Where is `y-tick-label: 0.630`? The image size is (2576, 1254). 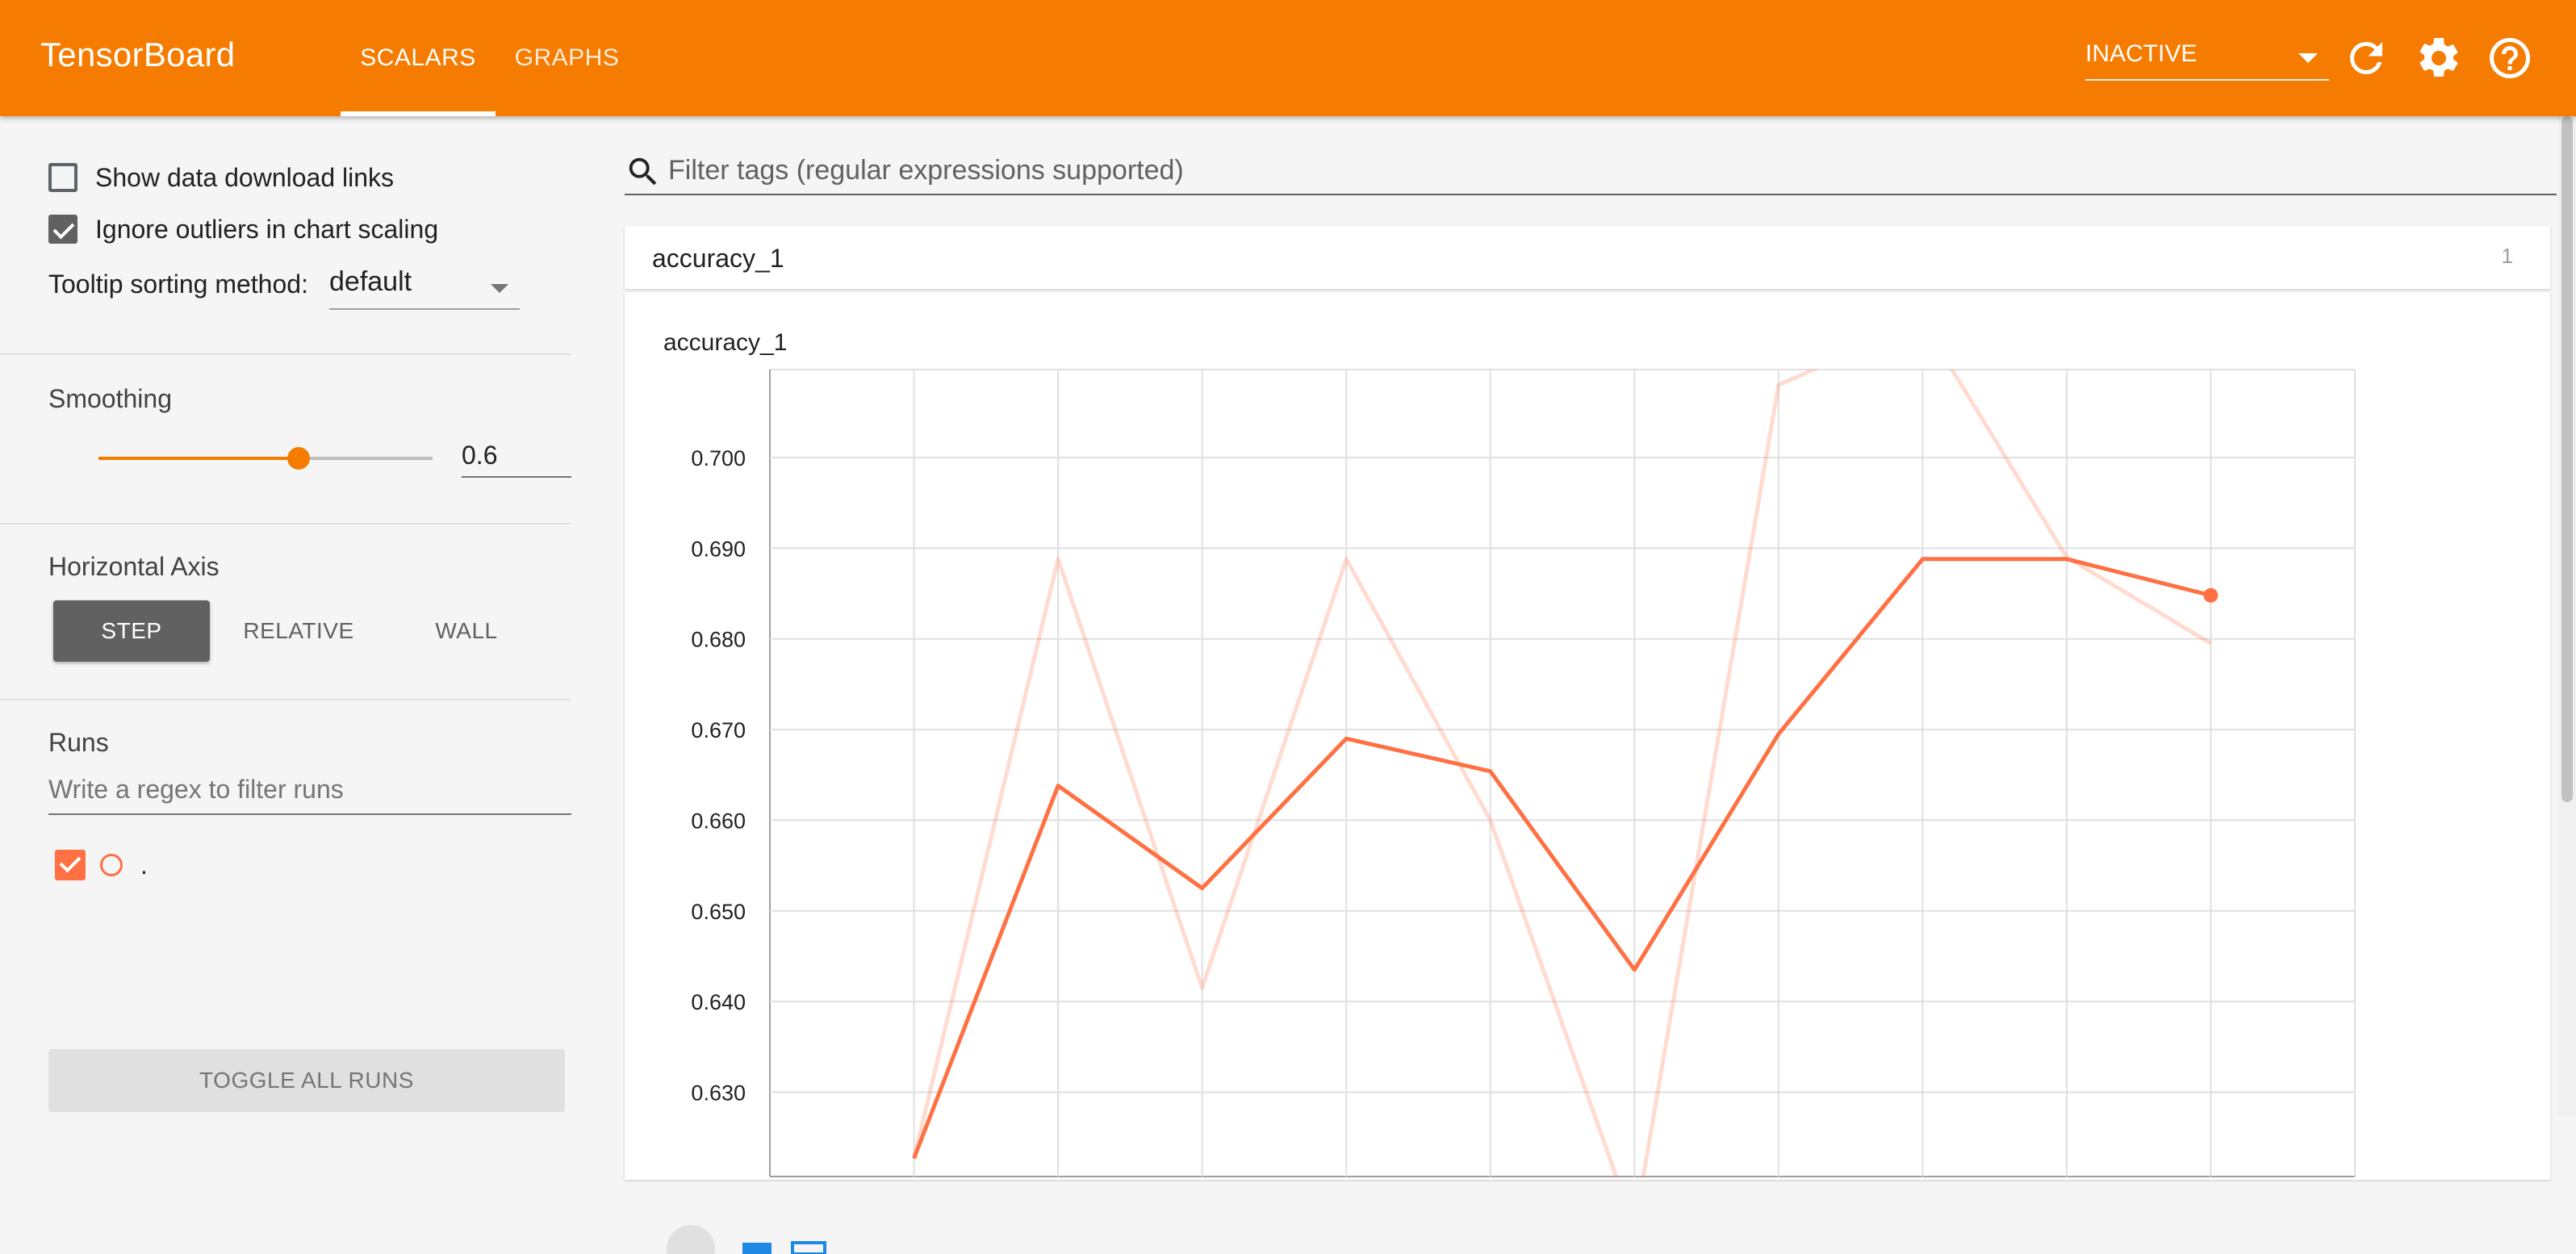 y-tick-label: 0.630 is located at coordinates (718, 1093).